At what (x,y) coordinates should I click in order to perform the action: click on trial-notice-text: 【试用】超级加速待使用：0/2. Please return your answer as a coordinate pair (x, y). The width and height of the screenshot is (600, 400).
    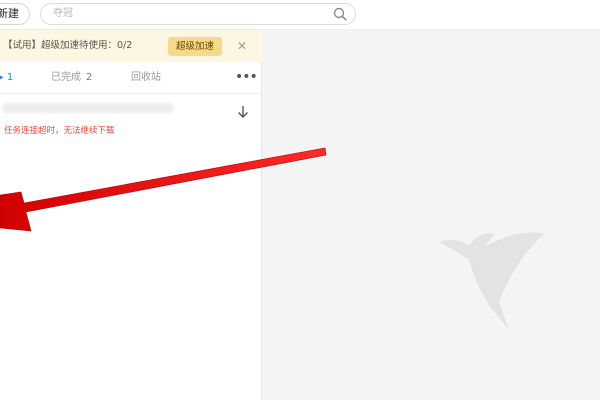
    Looking at the image, I should click on (68, 45).